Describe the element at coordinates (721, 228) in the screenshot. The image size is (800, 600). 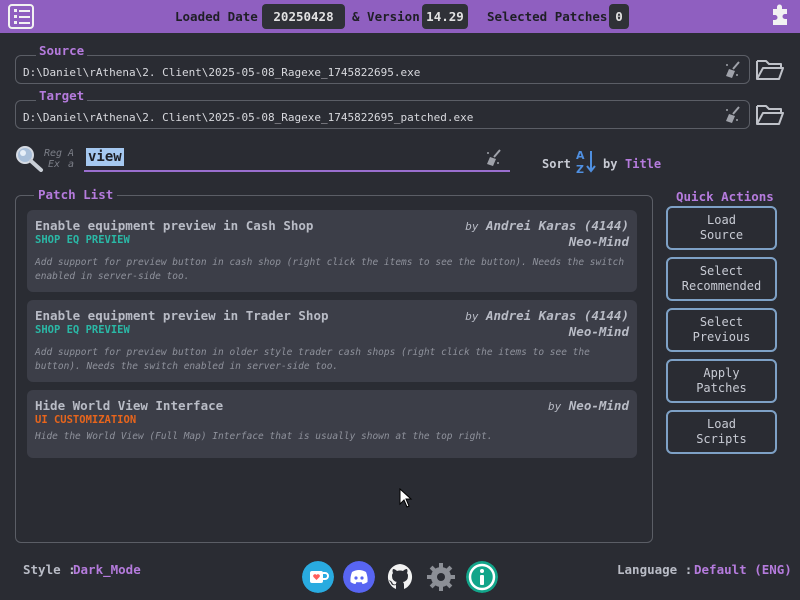
I see `load-source-button: Load Source` at that location.